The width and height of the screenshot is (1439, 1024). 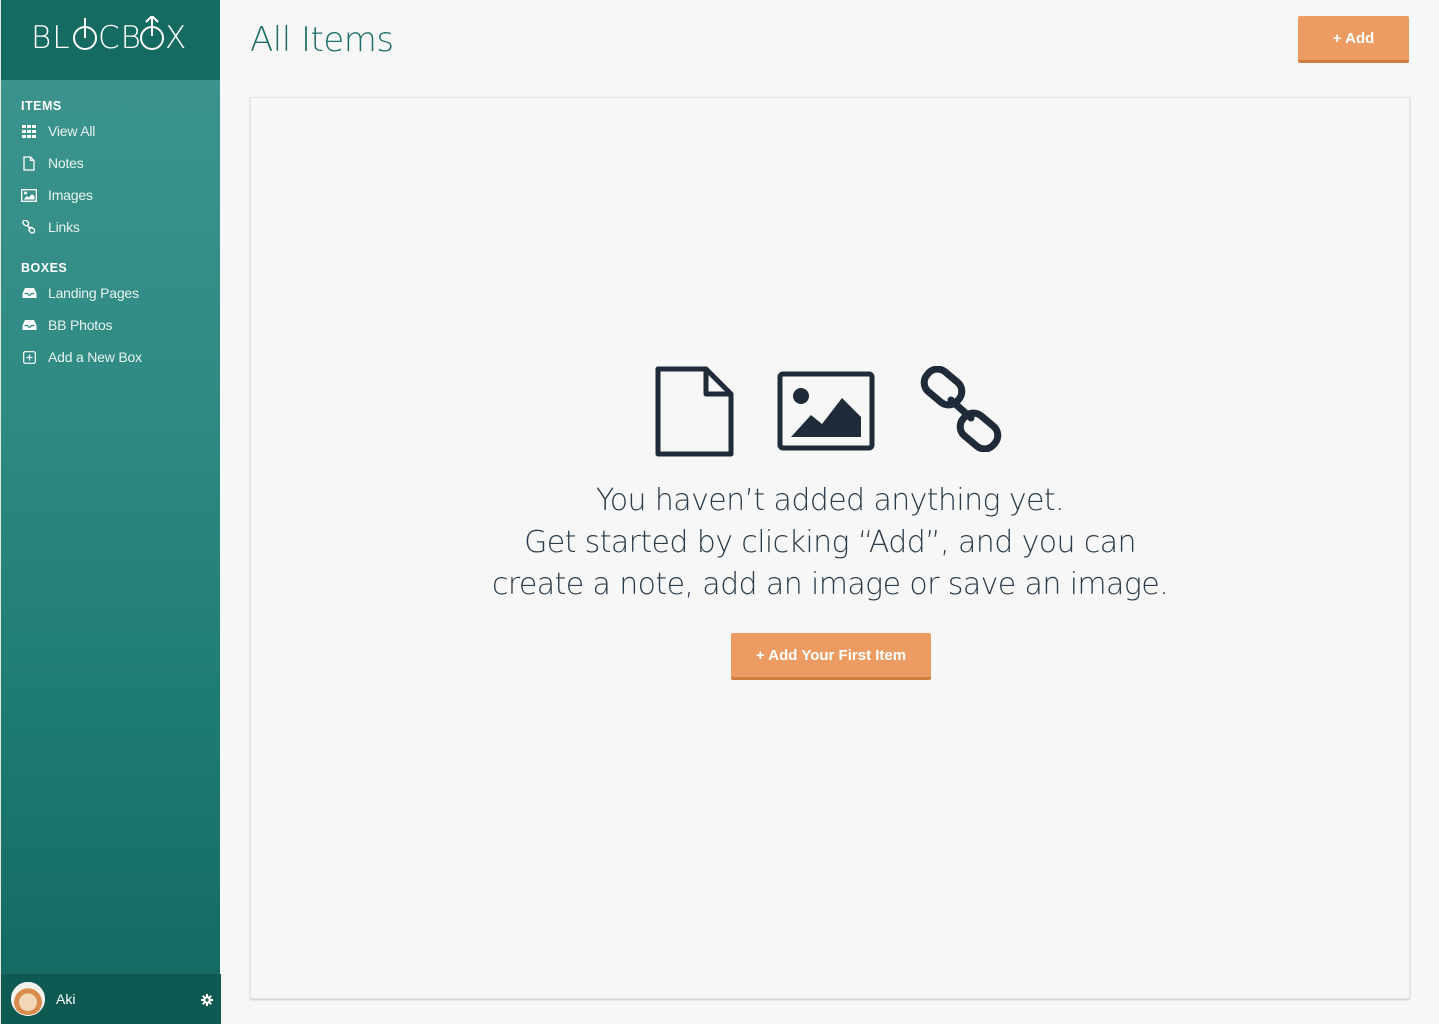 I want to click on user-bar: Aki, so click(x=111, y=999).